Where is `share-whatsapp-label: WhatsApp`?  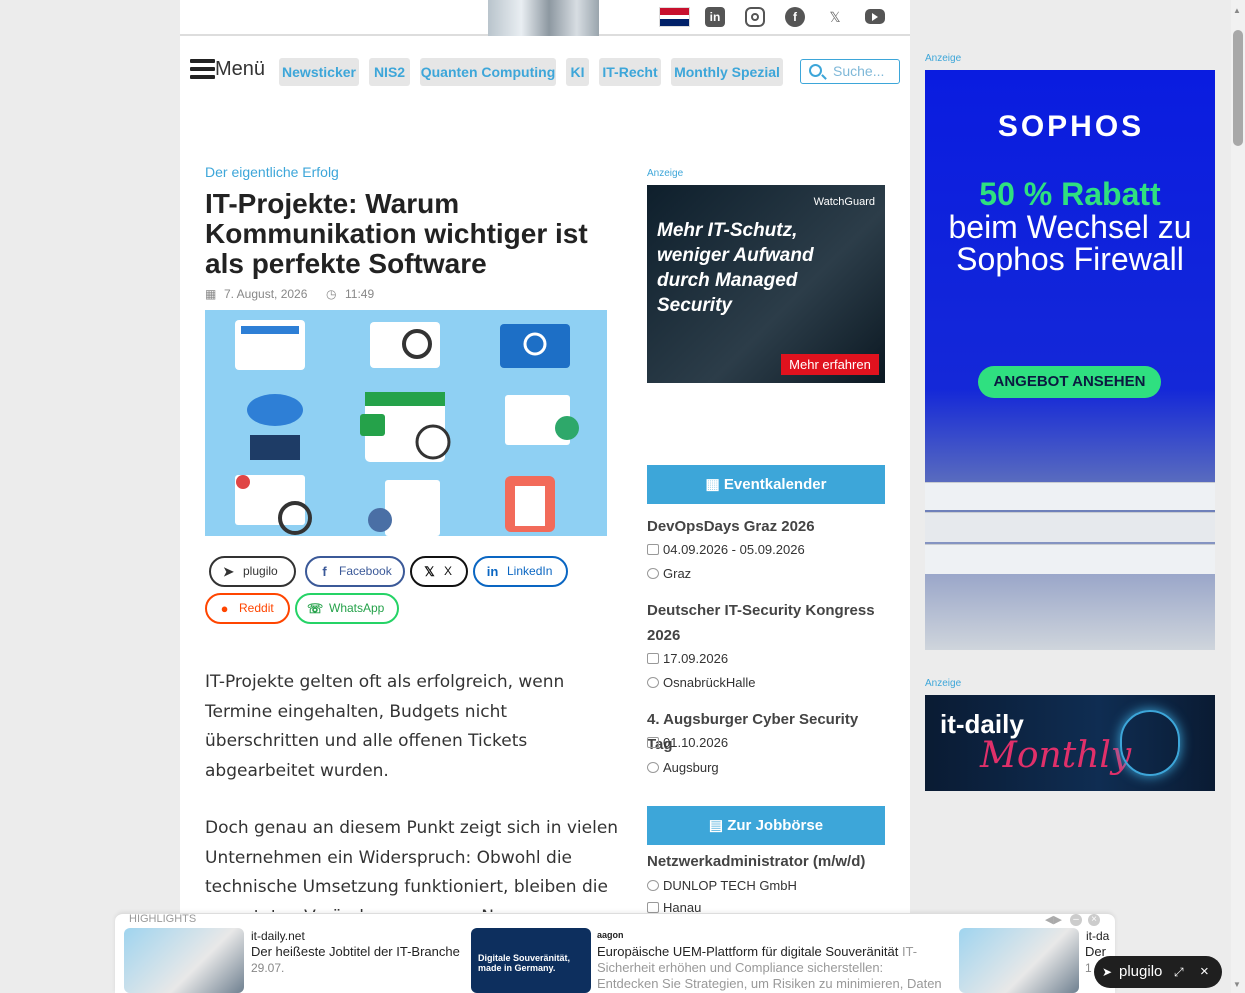 share-whatsapp-label: WhatsApp is located at coordinates (357, 608).